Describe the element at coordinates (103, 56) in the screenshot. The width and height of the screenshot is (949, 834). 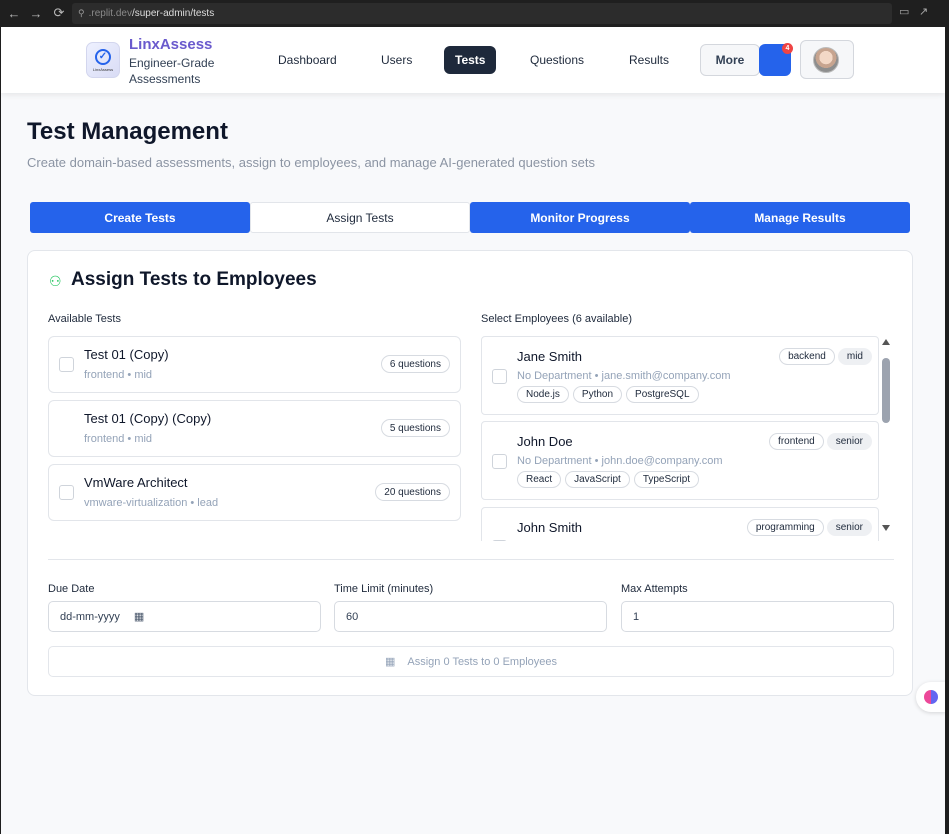
I see `checkmark-icon: ✓` at that location.